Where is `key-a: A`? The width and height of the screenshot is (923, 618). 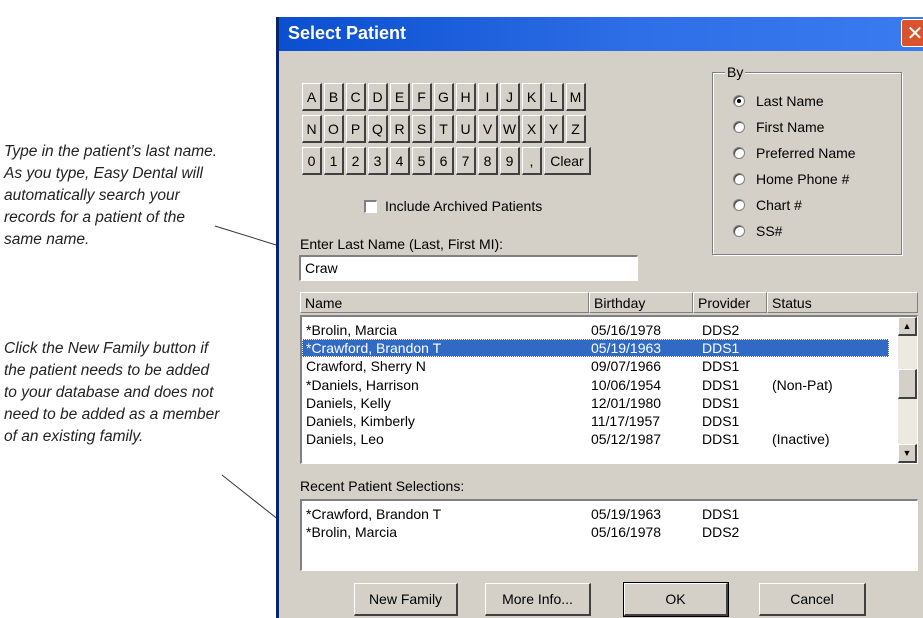 key-a: A is located at coordinates (312, 97).